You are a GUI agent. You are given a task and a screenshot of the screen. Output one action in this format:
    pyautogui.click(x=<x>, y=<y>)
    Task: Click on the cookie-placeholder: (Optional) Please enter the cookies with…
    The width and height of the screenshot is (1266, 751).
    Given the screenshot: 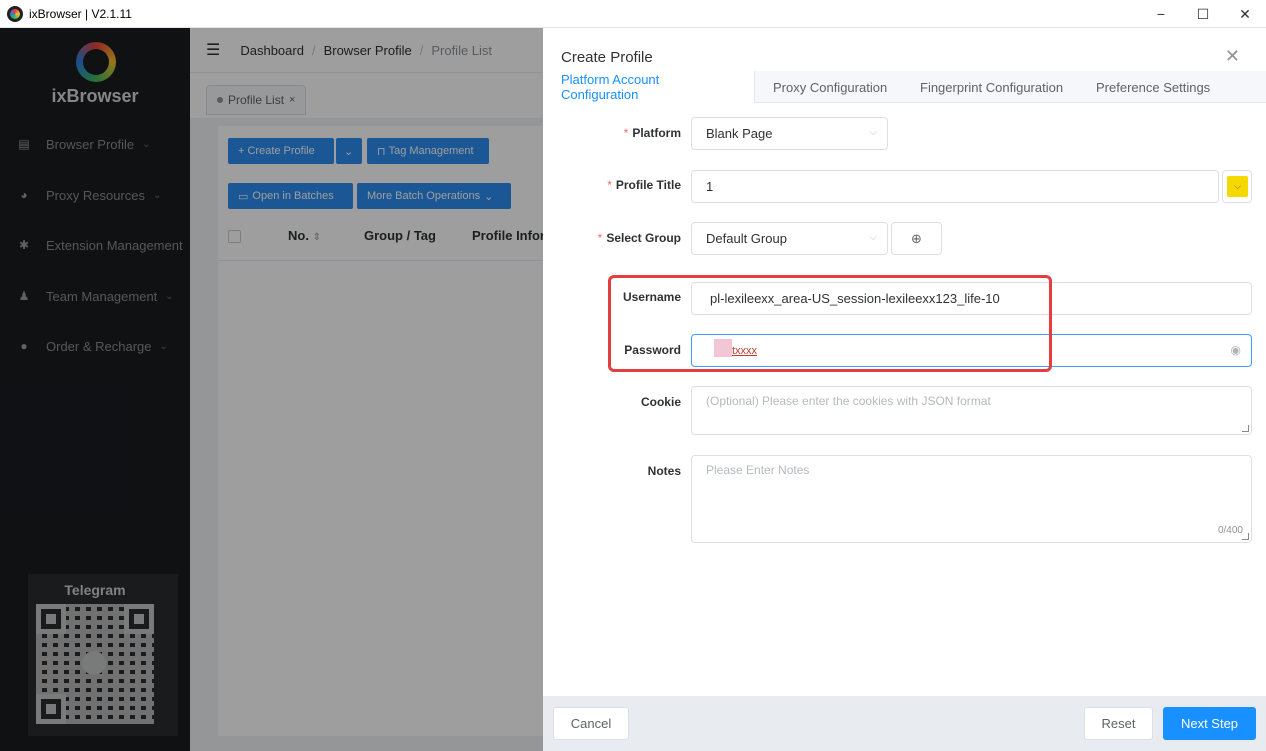 What is the action you would take?
    pyautogui.click(x=848, y=401)
    